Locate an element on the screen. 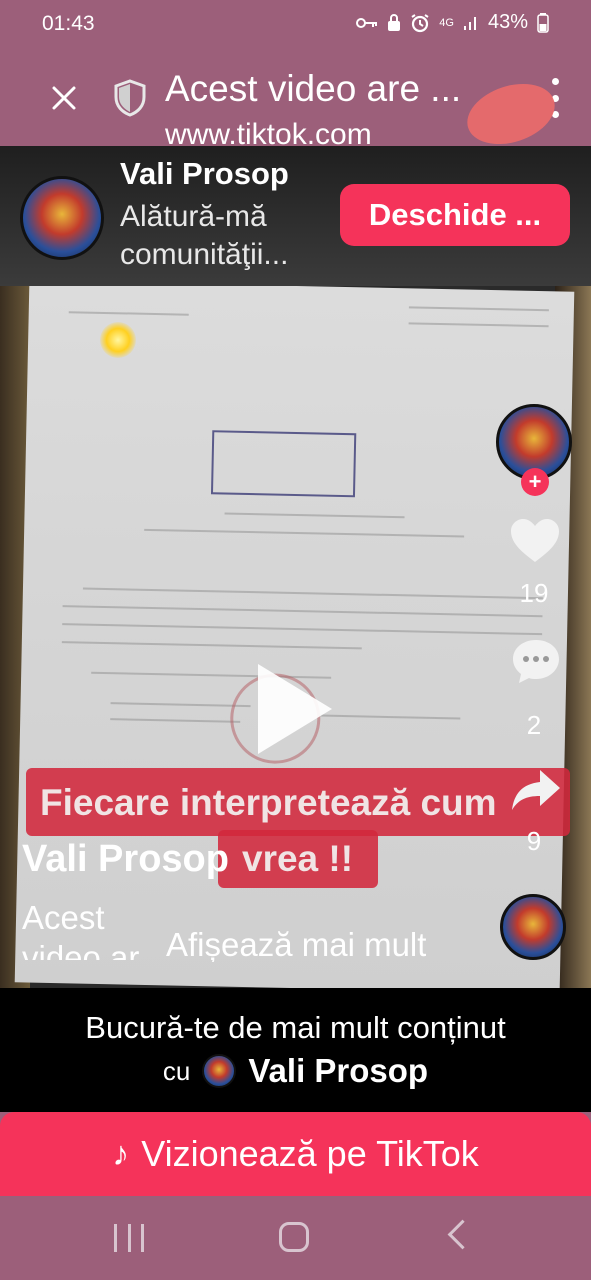 The image size is (591, 1280). key-icon is located at coordinates (367, 22).